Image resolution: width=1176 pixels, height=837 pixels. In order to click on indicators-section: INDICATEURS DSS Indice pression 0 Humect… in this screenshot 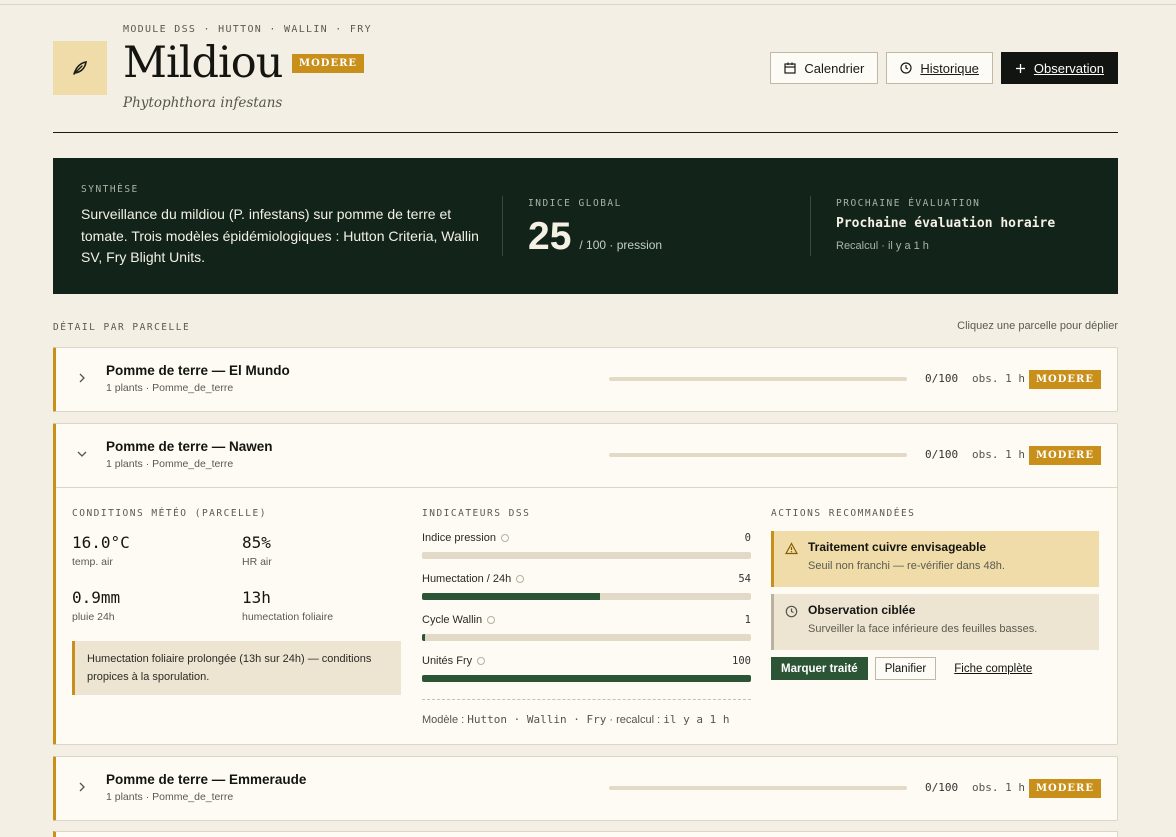, I will do `click(586, 617)`.